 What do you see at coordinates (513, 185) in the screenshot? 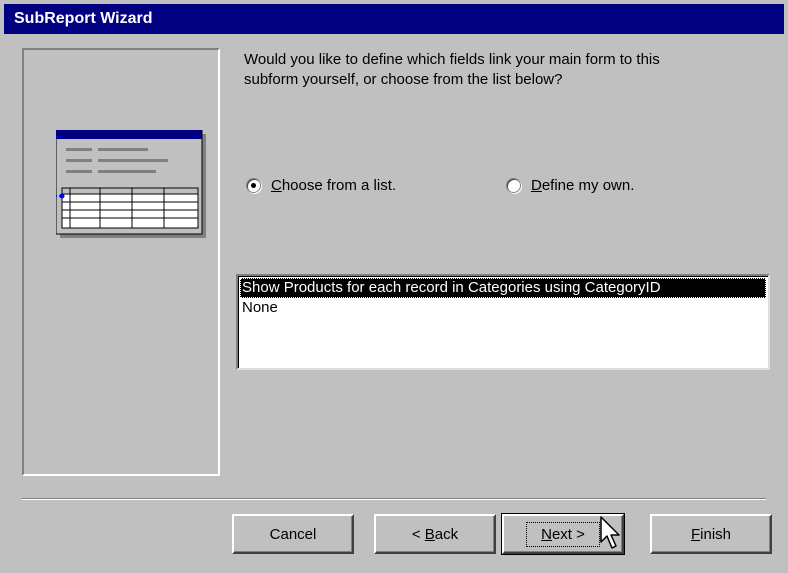
I see `radio-unchecked-icon` at bounding box center [513, 185].